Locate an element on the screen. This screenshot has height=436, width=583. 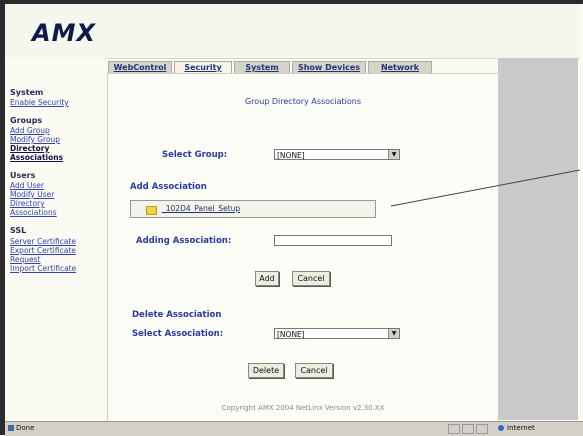
status-pane is located at coordinates (454, 429).